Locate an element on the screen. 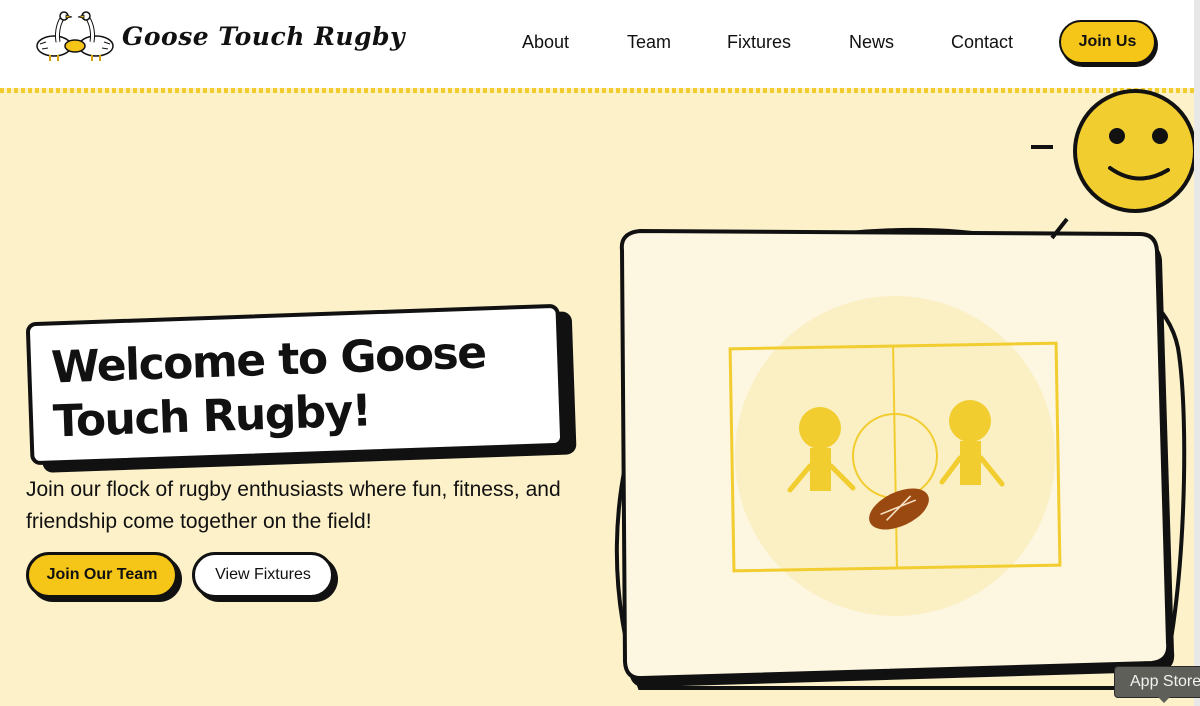 The width and height of the screenshot is (1200, 706). nav-team: Team is located at coordinates (649, 42).